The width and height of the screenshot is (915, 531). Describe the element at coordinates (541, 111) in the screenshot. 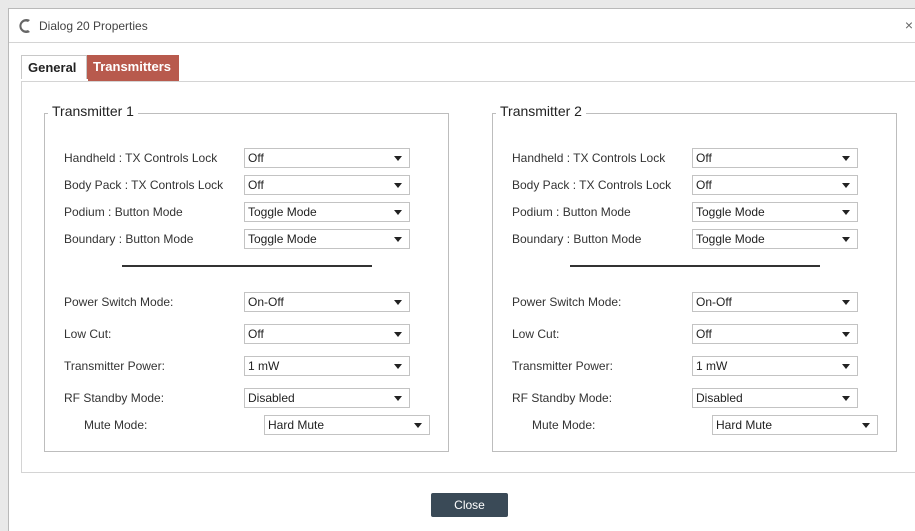

I see `group-title: Transmitter 2` at that location.